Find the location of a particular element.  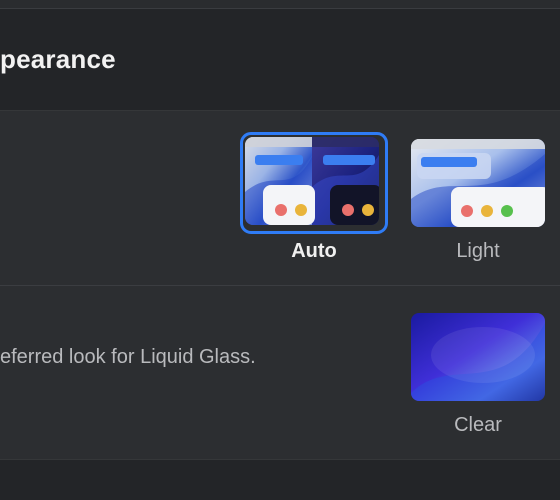

preview-green-dot is located at coordinates (507, 211).